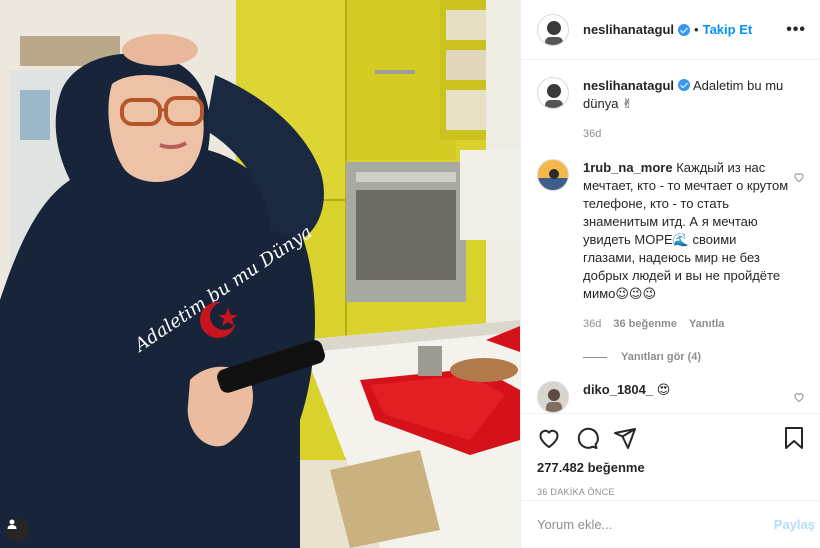  Describe the element at coordinates (706, 324) in the screenshot. I see `reply-button: Yanıtla` at that location.